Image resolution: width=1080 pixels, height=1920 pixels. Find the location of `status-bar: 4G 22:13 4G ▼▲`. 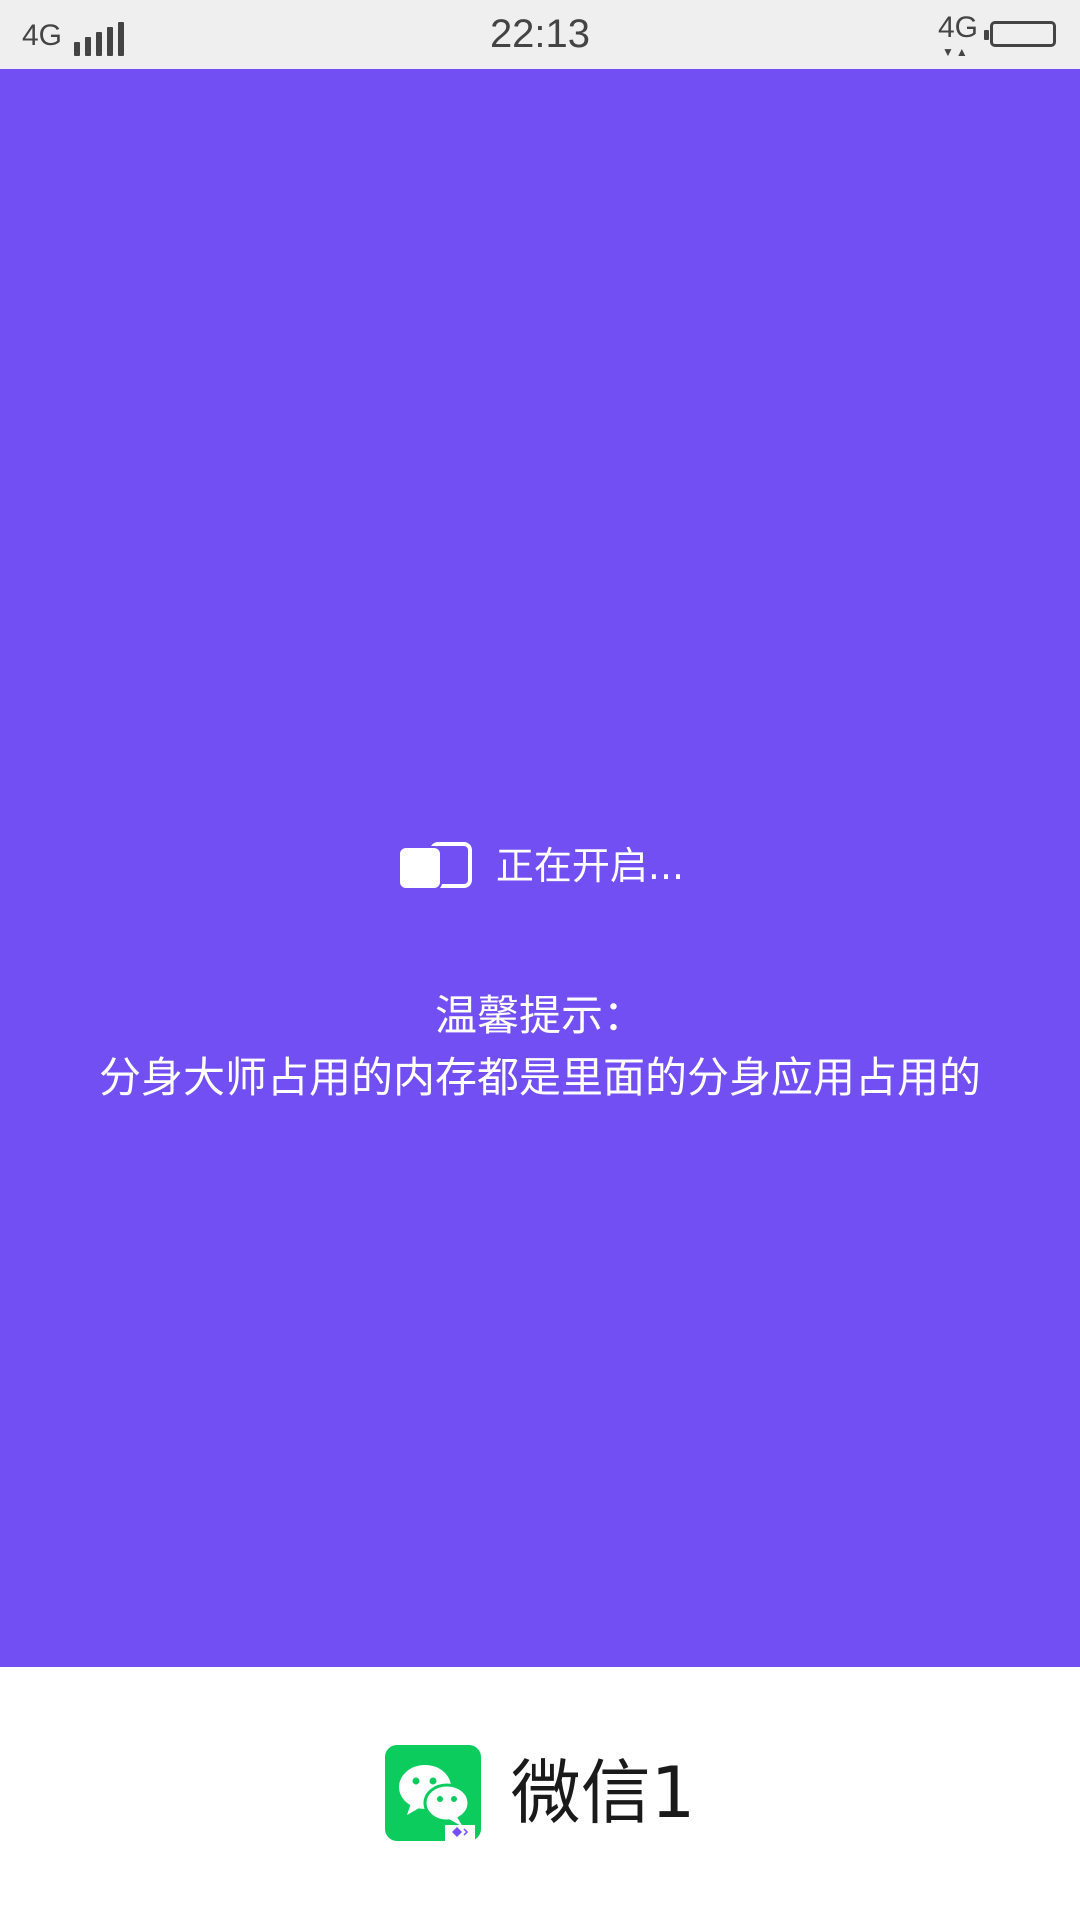

status-bar: 4G 22:13 4G ▼▲ is located at coordinates (540, 34).